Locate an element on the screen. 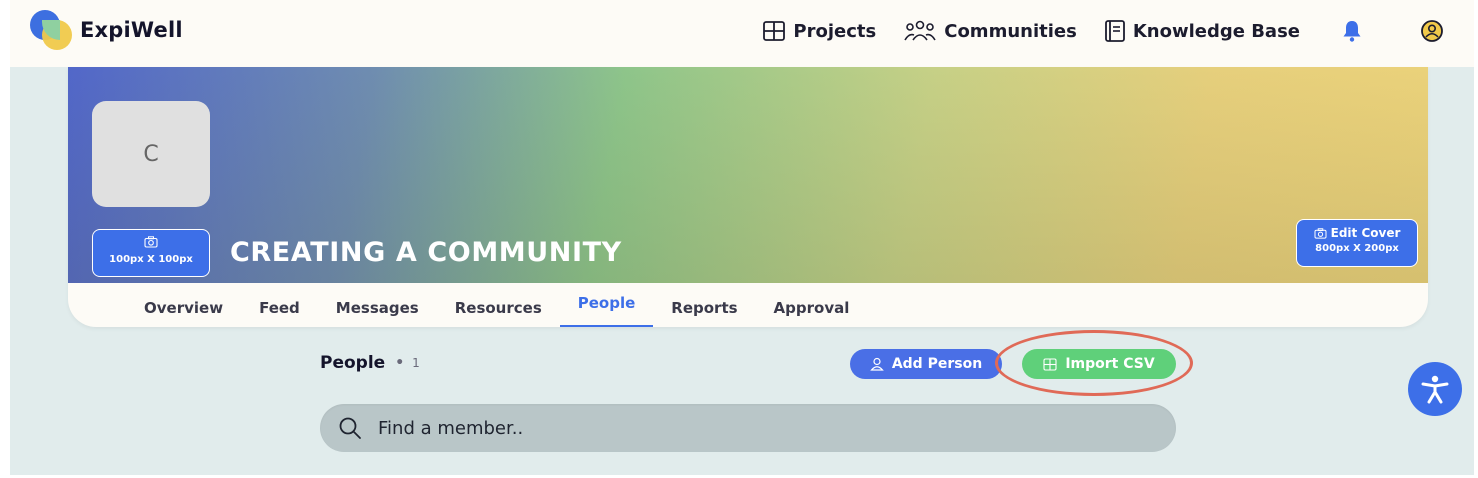 The width and height of the screenshot is (1478, 478). tab-feed: Feed is located at coordinates (279, 313).